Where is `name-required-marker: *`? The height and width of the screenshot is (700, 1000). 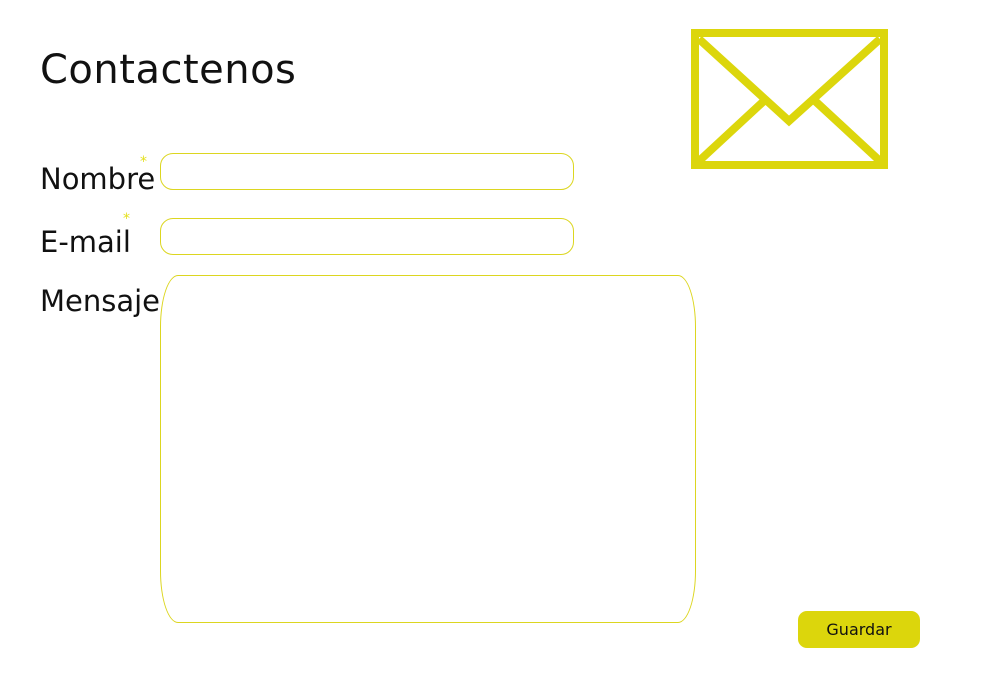
name-required-marker: * is located at coordinates (143, 162).